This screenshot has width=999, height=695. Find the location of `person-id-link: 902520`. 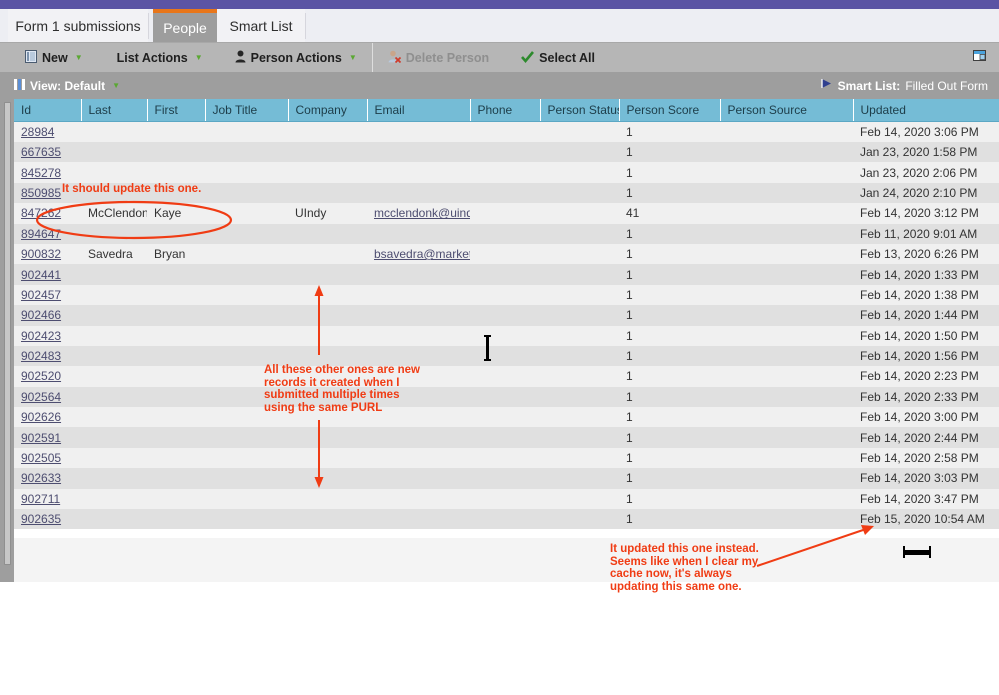

person-id-link: 902520 is located at coordinates (41, 376).